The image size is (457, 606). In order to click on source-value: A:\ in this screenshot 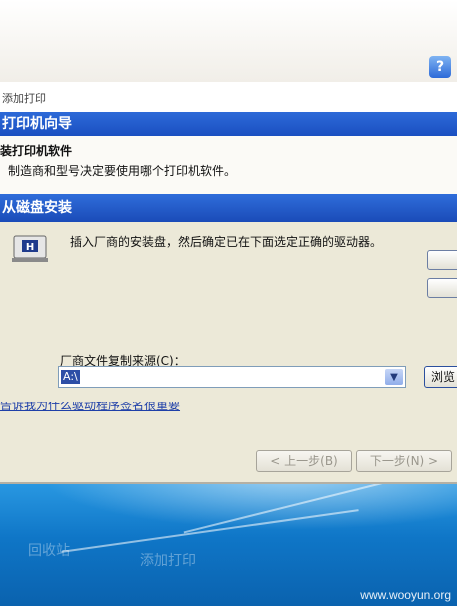, I will do `click(70, 377)`.